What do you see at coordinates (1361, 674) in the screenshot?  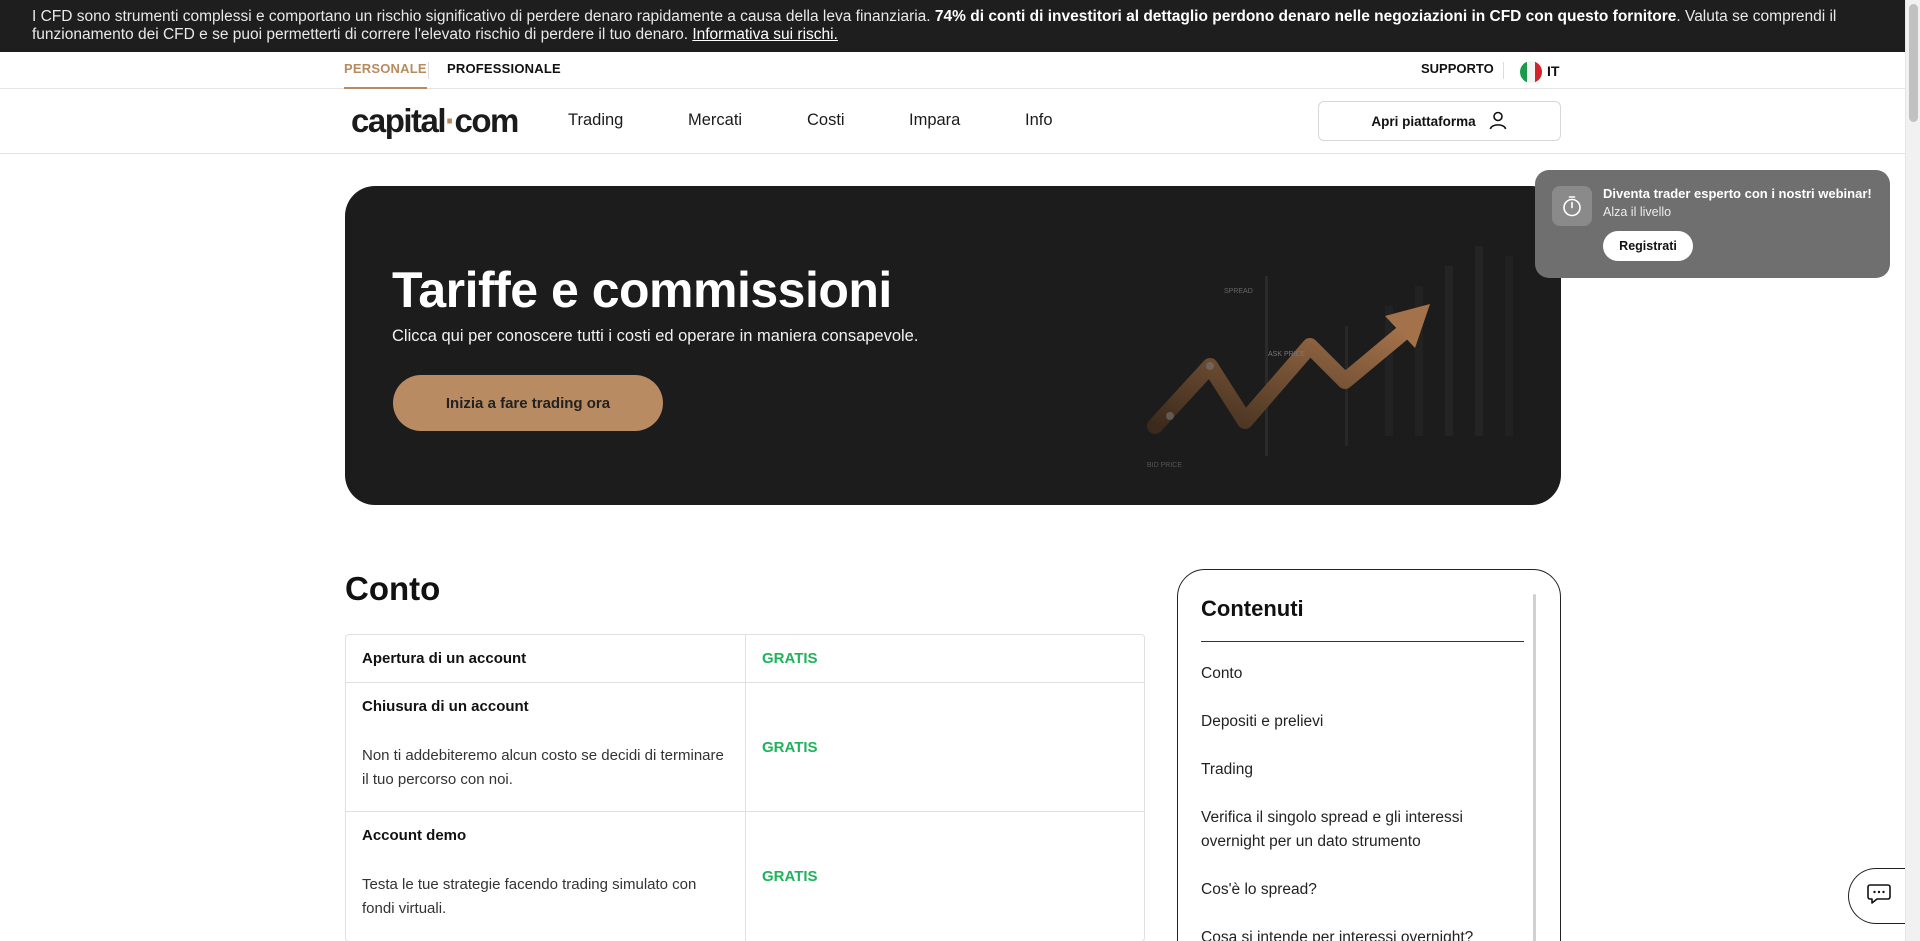 I see `contents-item-conto: Conto` at bounding box center [1361, 674].